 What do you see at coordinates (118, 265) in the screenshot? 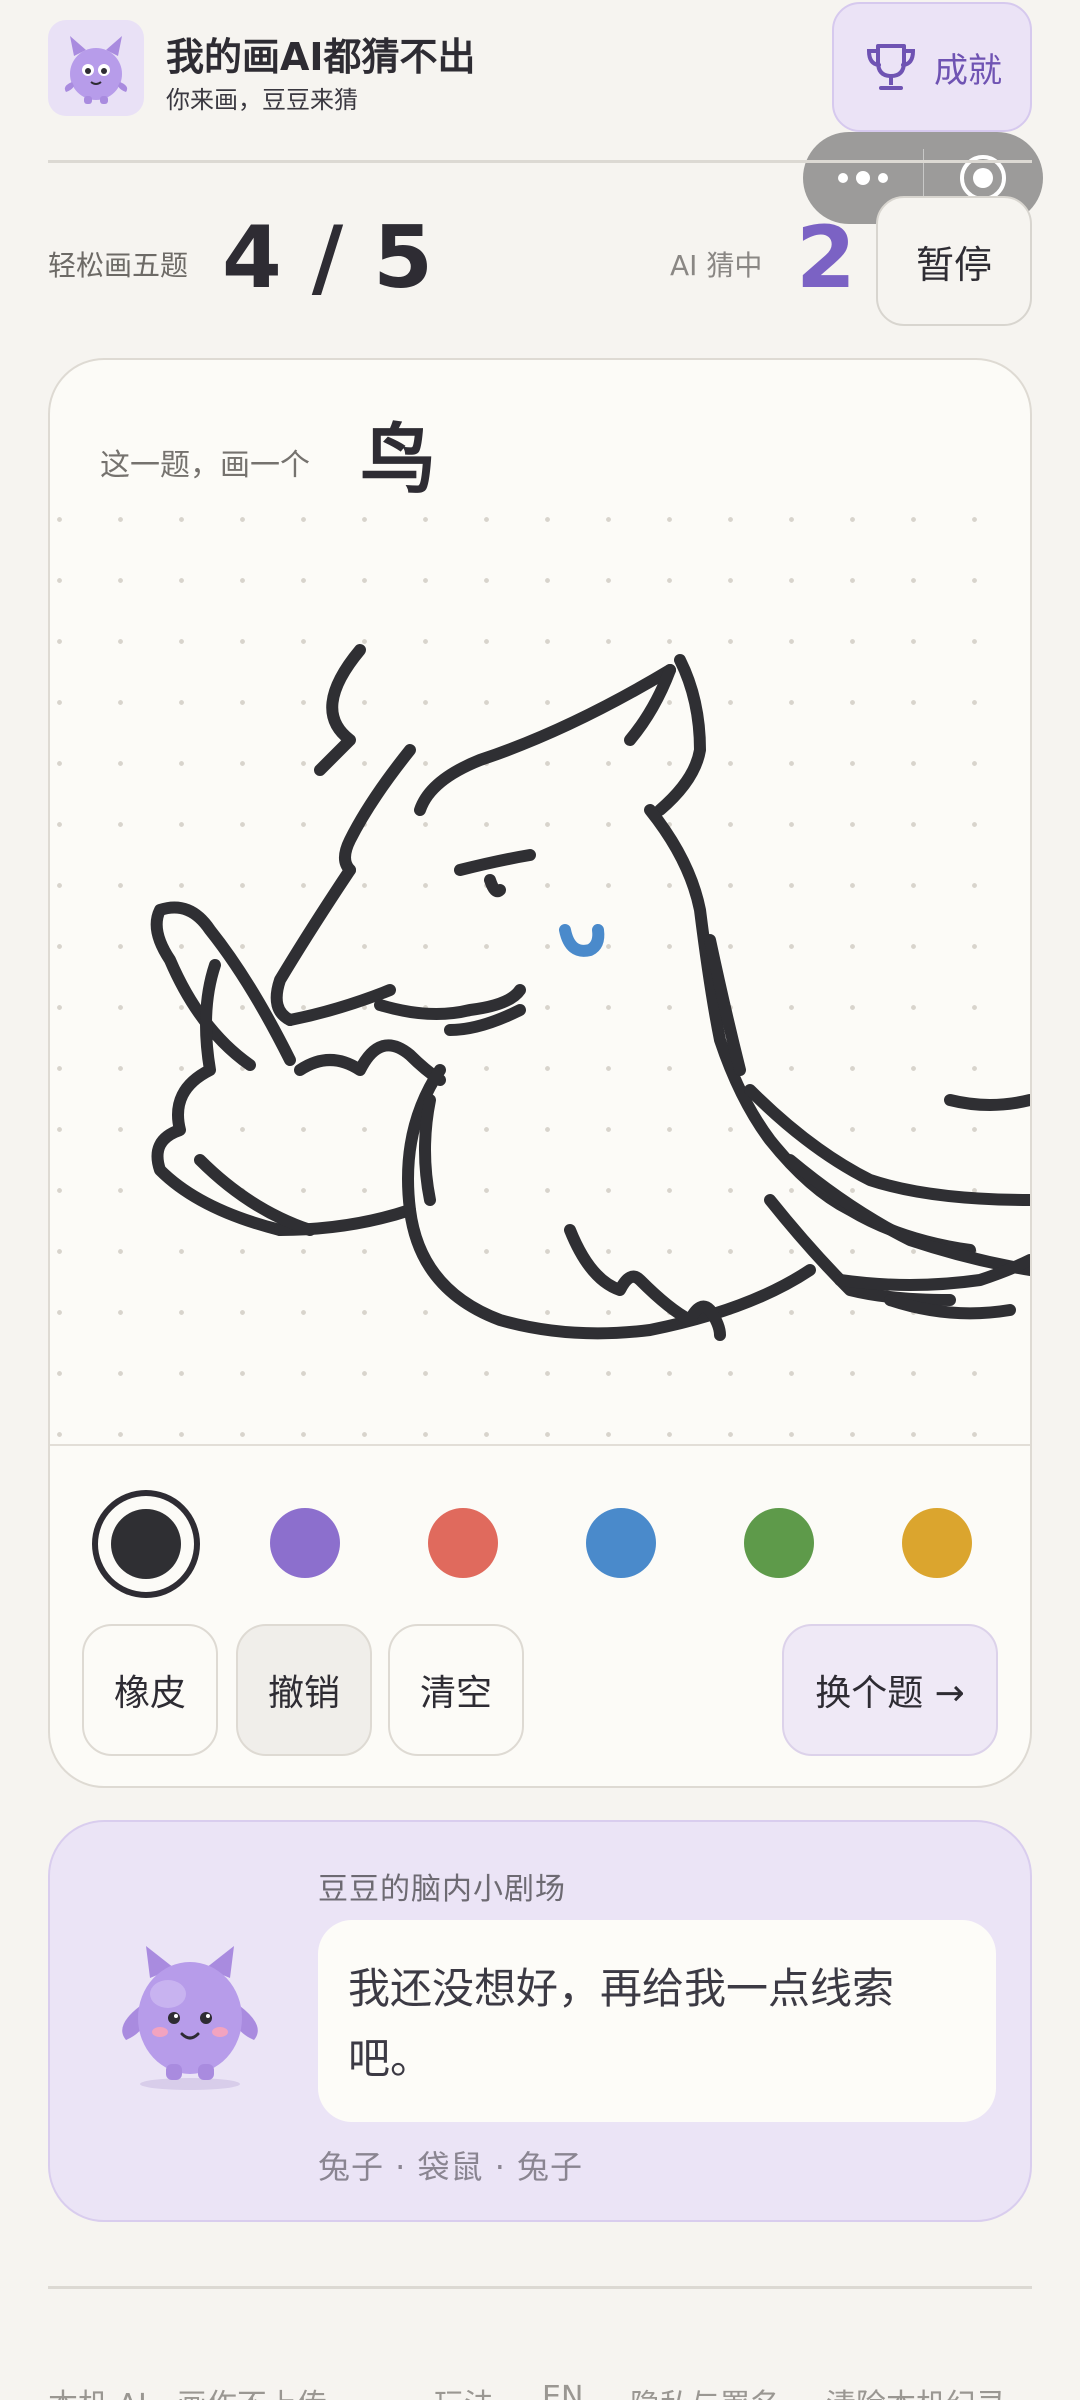
I see `round-label: 轻松画五题` at bounding box center [118, 265].